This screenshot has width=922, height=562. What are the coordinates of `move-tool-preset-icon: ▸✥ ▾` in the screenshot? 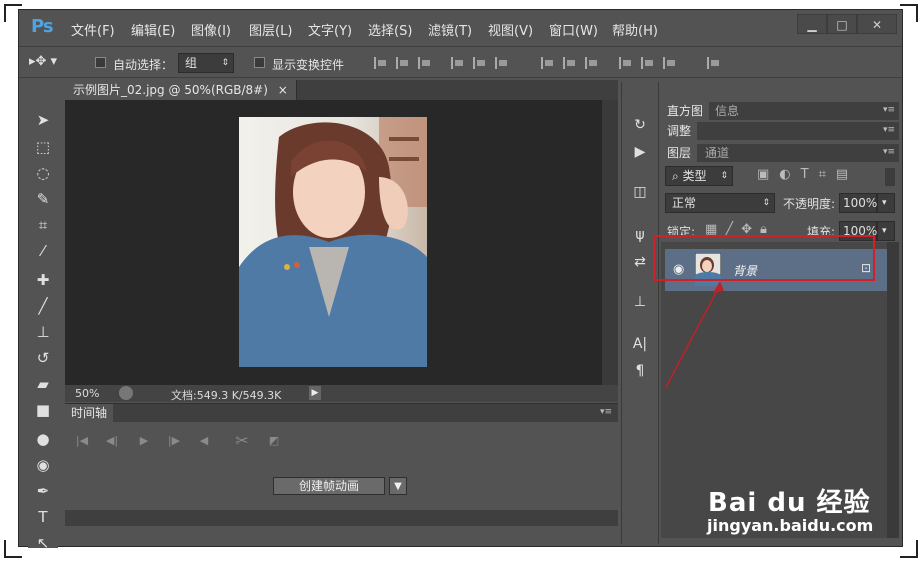 It's located at (43, 61).